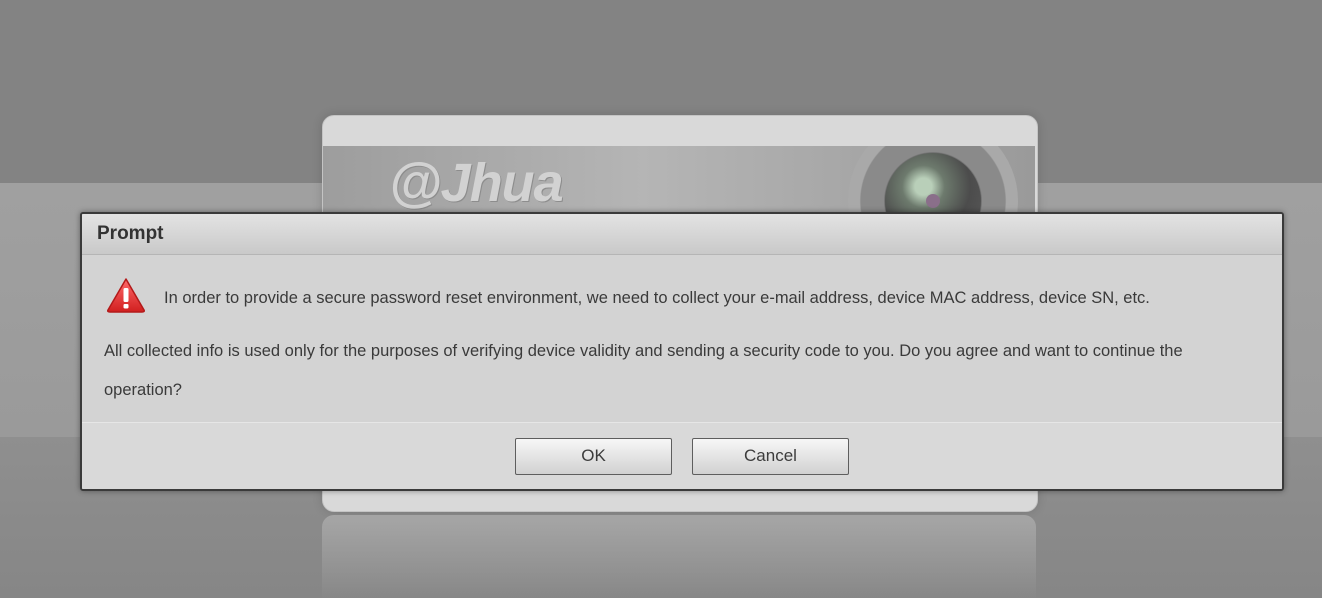  I want to click on dialog-footer: OK Cancel, so click(682, 456).